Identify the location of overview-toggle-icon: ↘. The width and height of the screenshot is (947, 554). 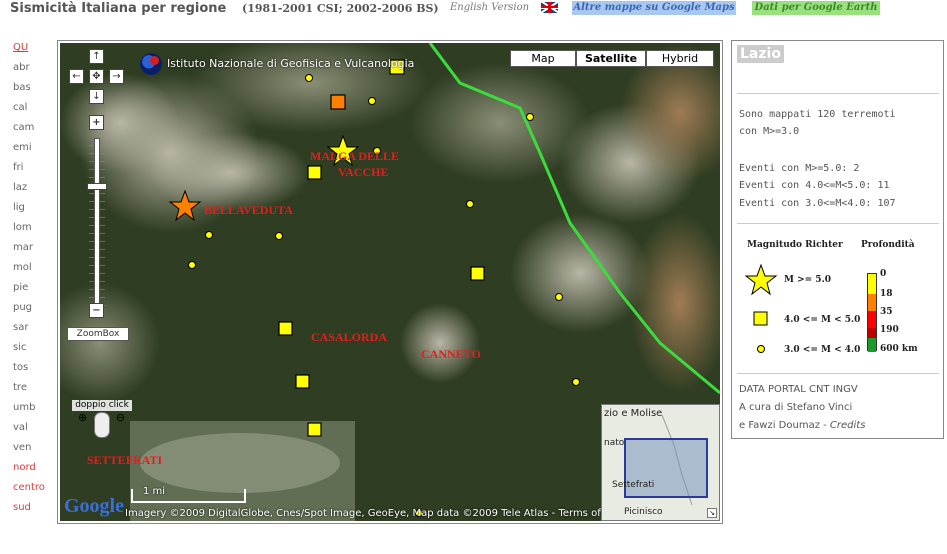
(712, 513).